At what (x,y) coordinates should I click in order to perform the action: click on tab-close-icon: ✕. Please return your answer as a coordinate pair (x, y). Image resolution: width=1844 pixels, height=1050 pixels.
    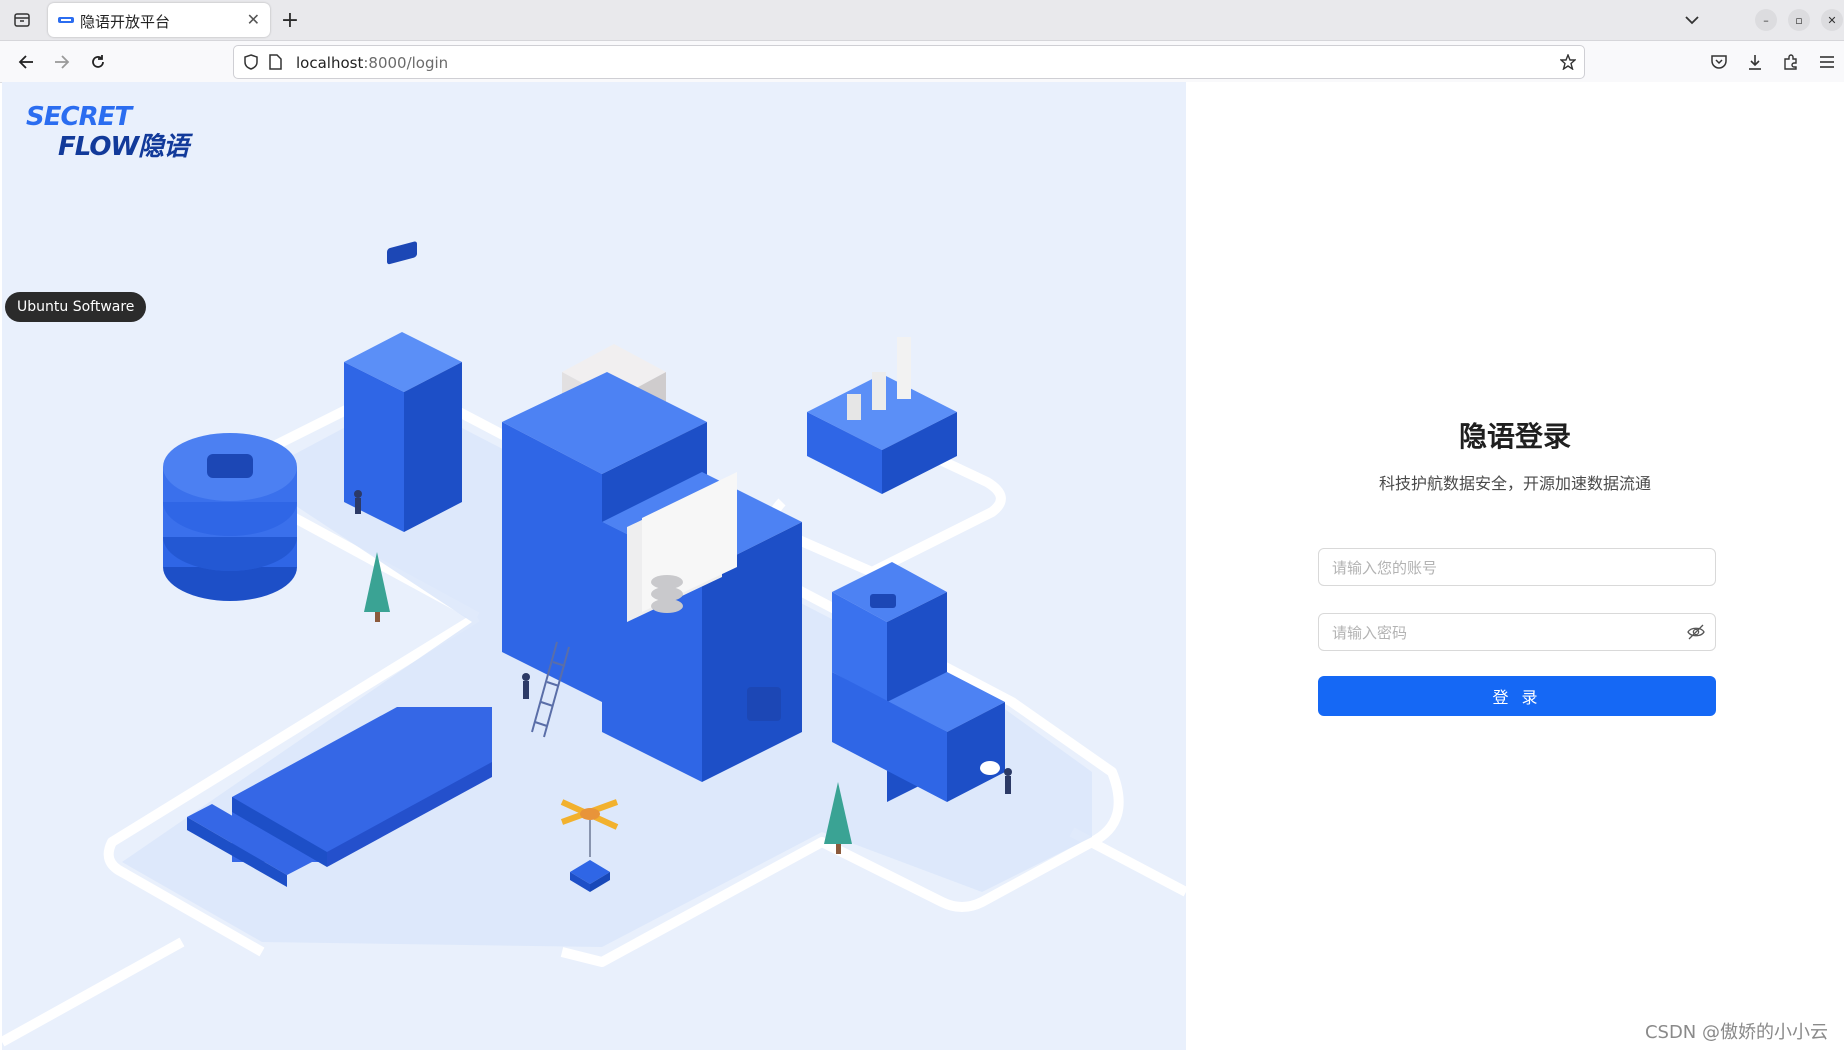
    Looking at the image, I should click on (253, 19).